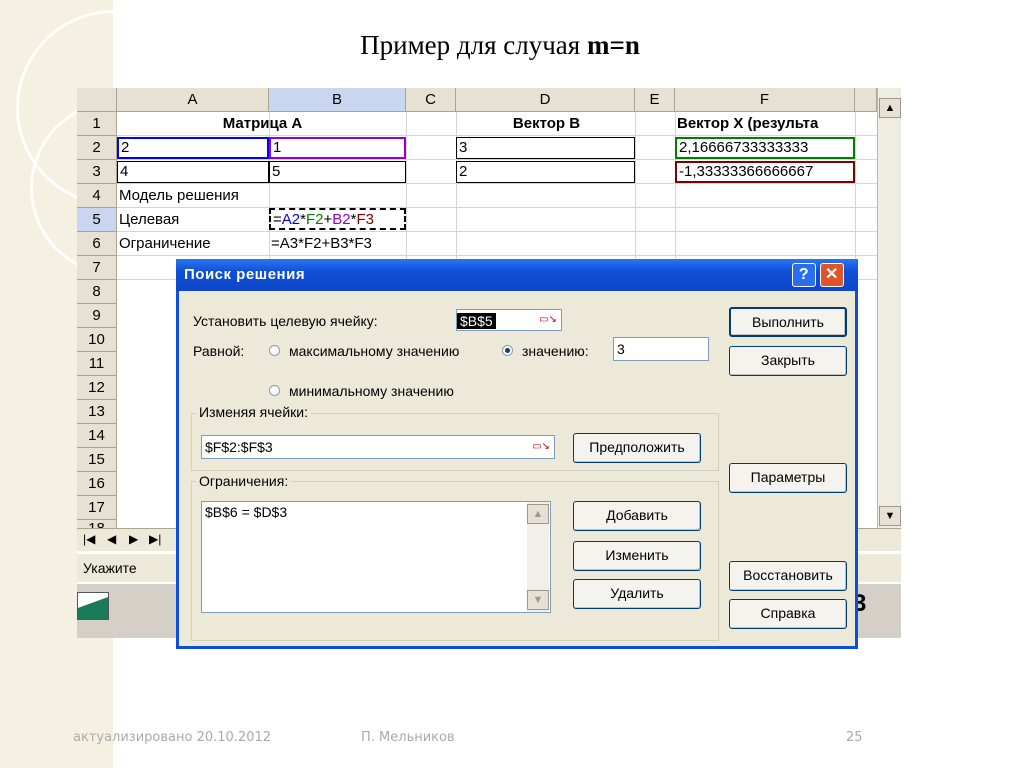 This screenshot has height=768, width=1024. Describe the element at coordinates (97, 412) in the screenshot. I see `row-header: 13` at that location.